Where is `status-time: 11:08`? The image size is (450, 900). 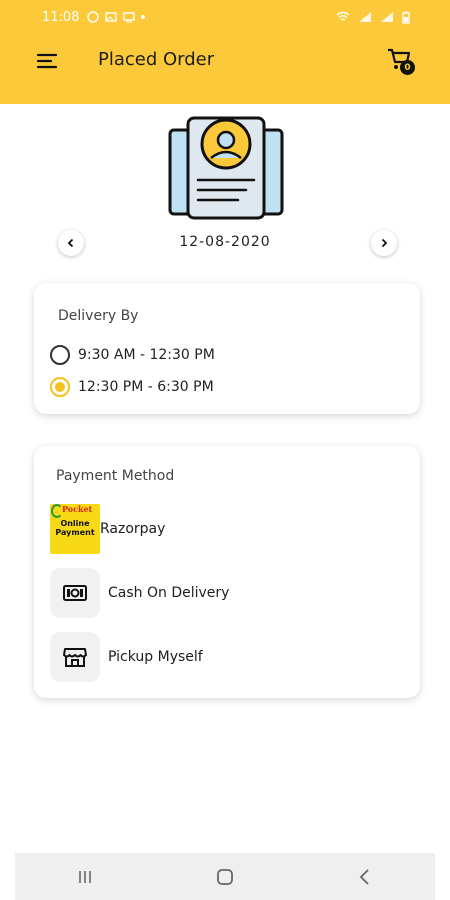
status-time: 11:08 is located at coordinates (61, 17).